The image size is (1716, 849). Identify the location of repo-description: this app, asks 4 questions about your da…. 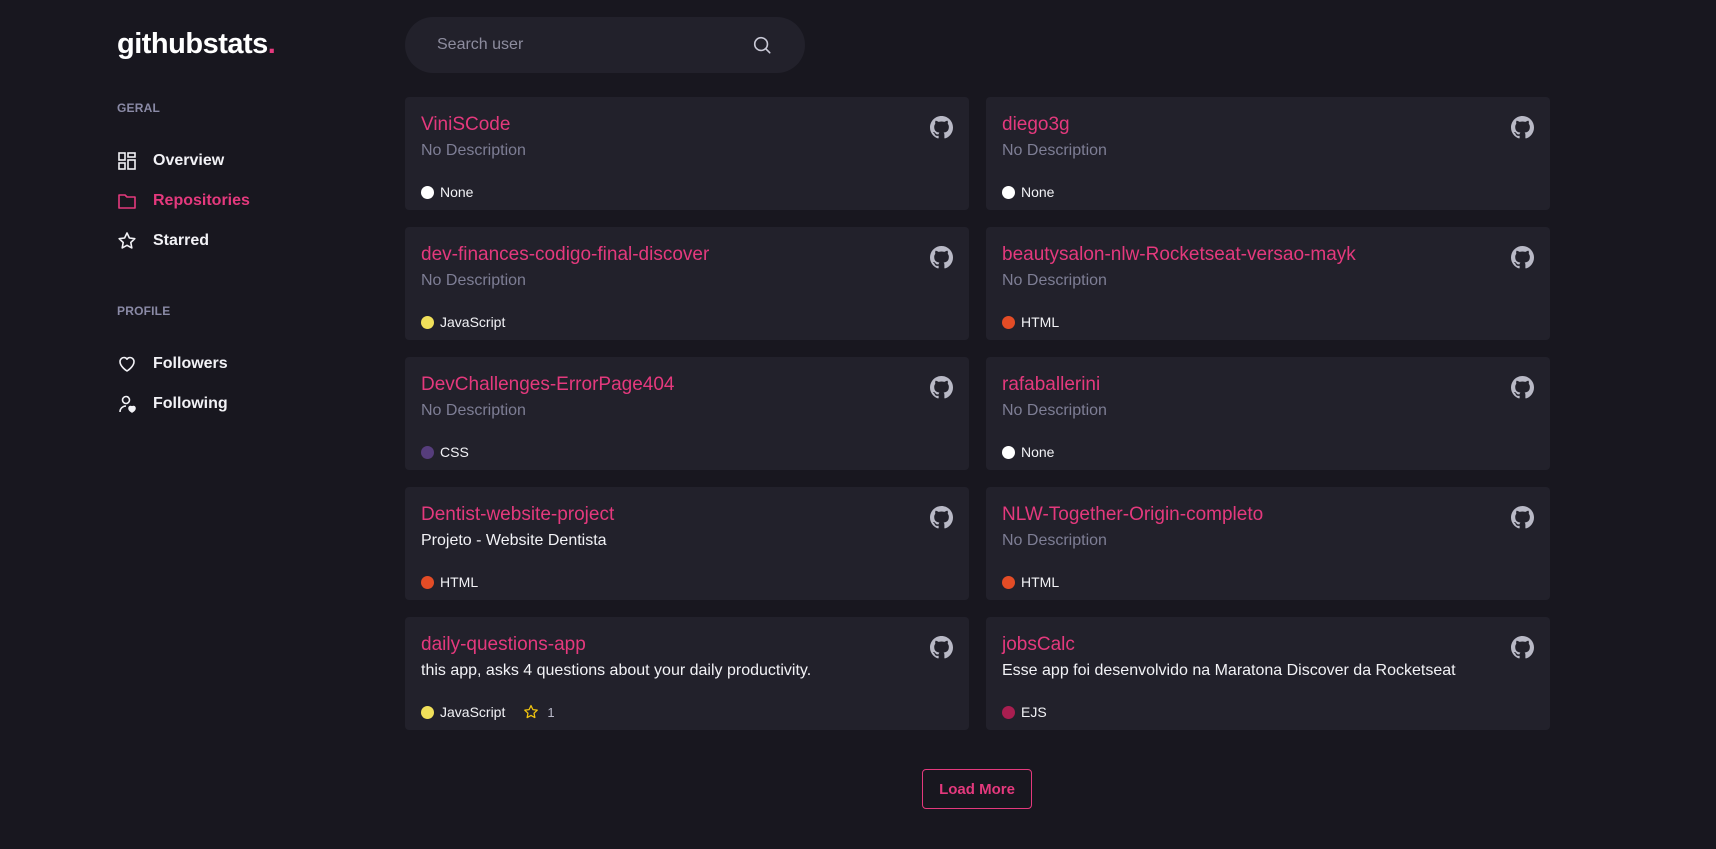
(616, 670).